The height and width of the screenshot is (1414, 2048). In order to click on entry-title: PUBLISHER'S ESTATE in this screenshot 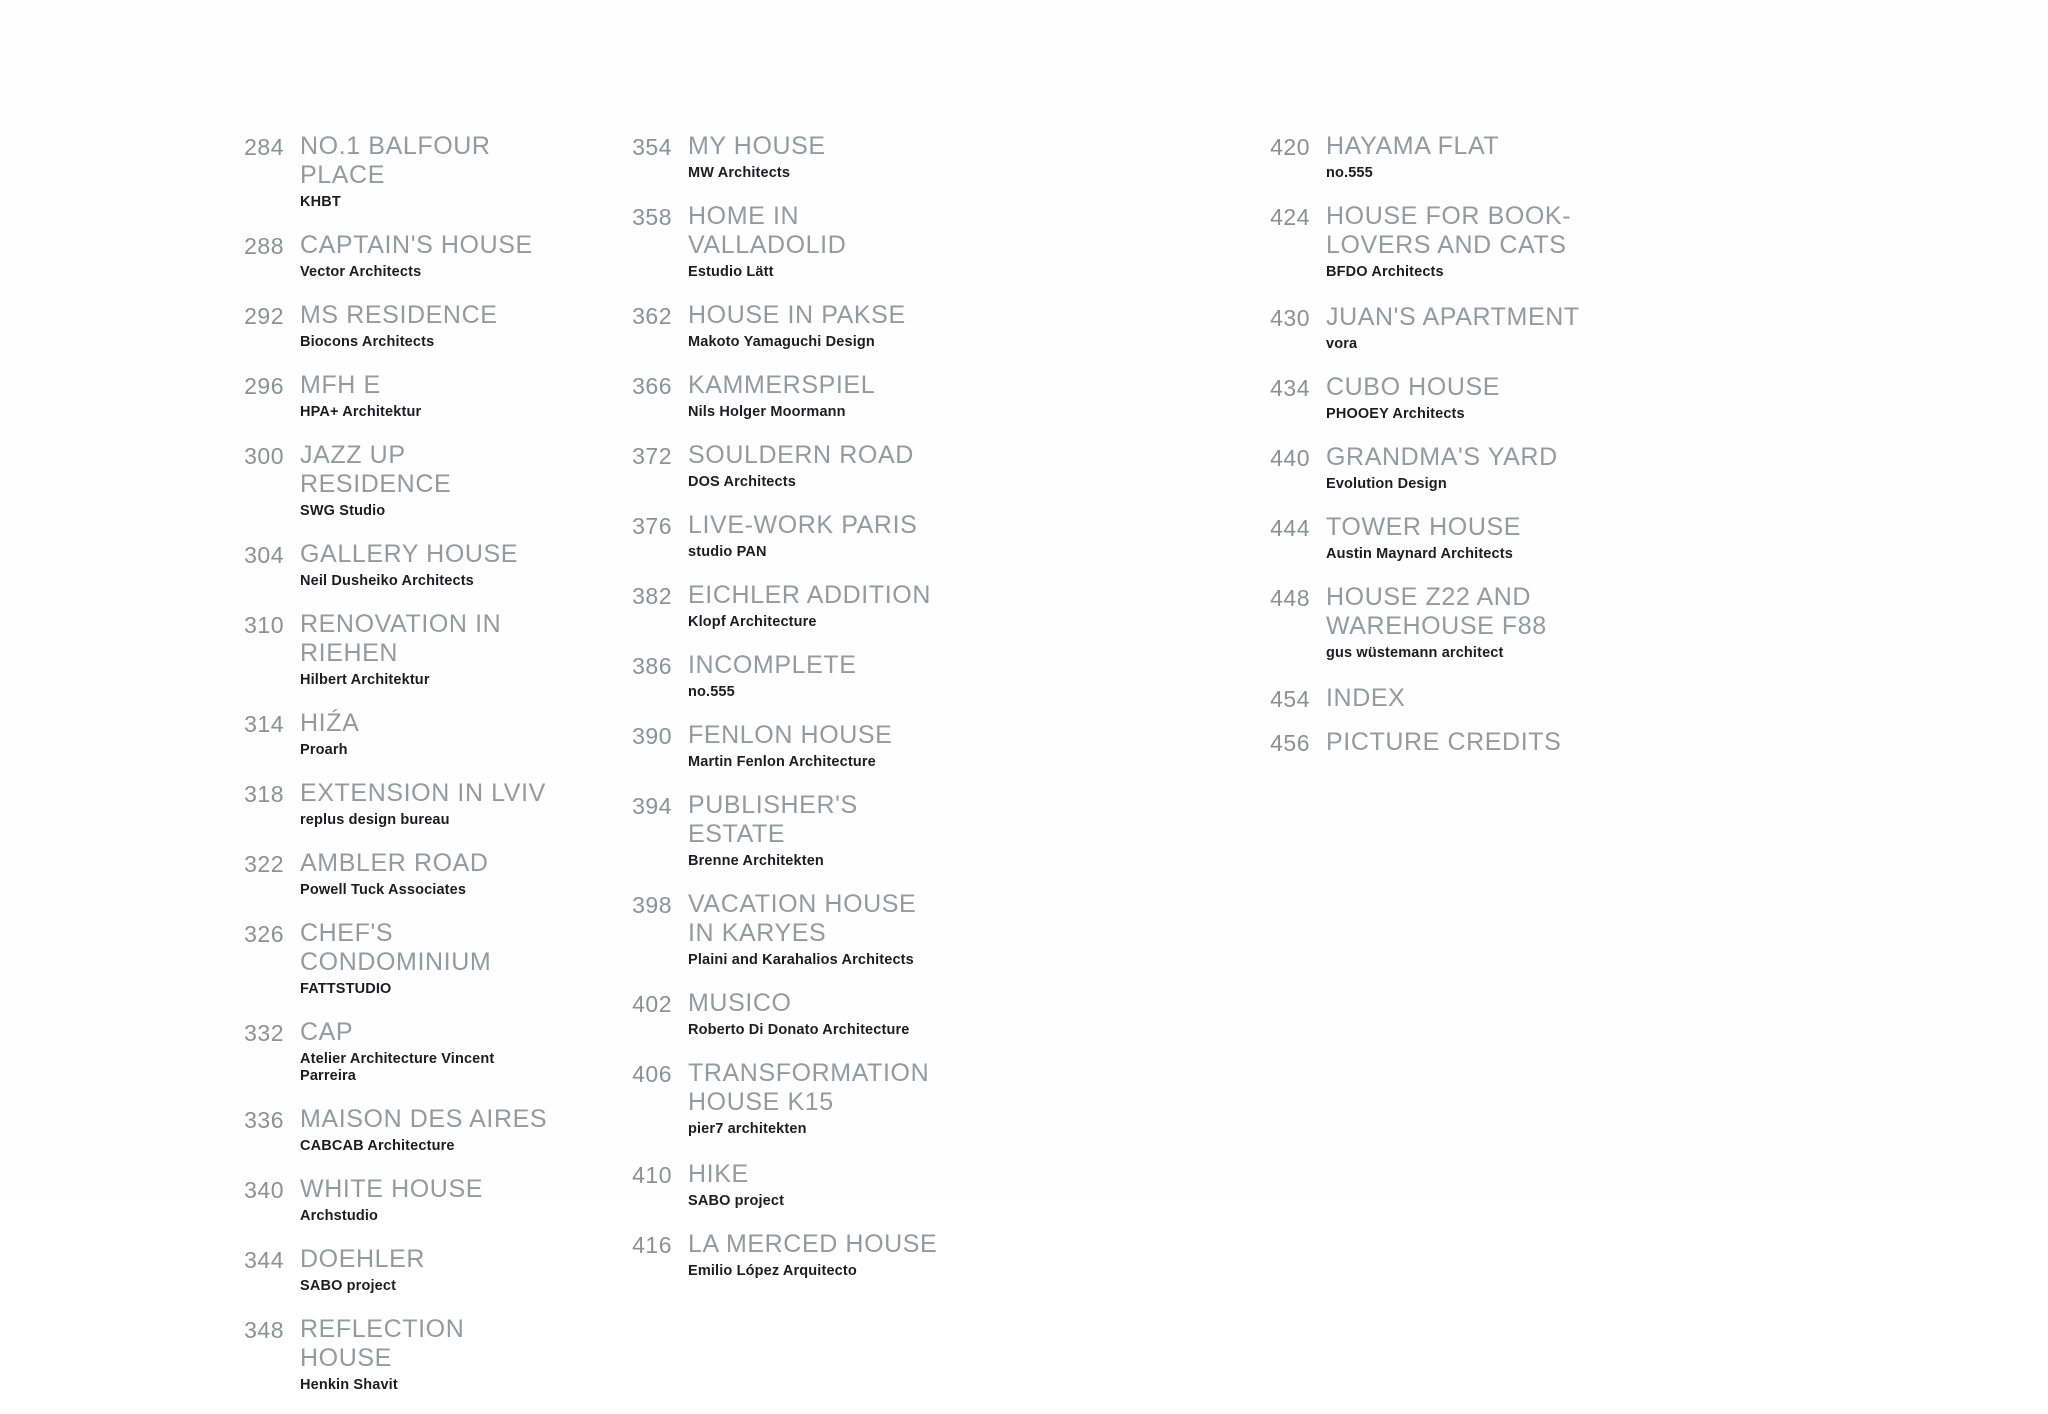, I will do `click(773, 819)`.